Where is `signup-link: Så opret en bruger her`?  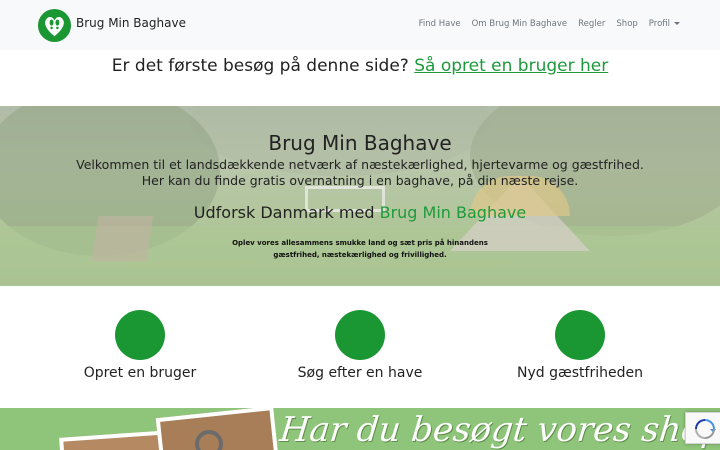 signup-link: Så opret en bruger her is located at coordinates (511, 66).